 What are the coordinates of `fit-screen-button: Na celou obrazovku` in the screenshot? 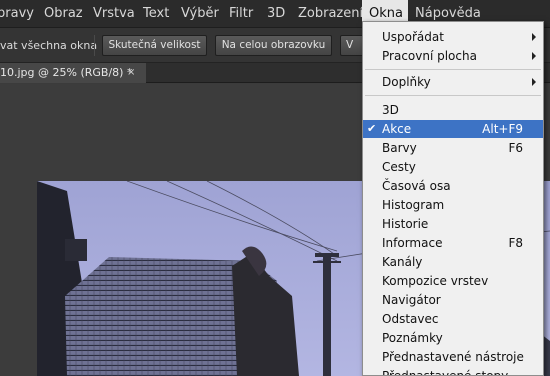 It's located at (273, 45).